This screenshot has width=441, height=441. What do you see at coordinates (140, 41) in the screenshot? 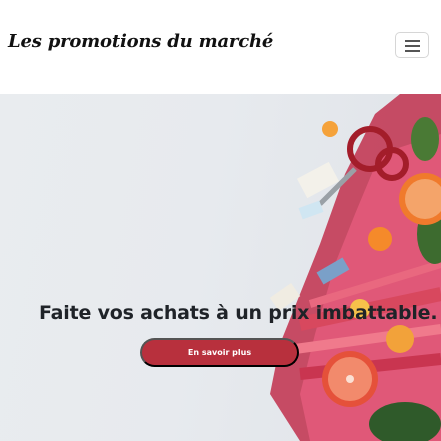
I see `brand-logo-text: Les promotions du marché` at bounding box center [140, 41].